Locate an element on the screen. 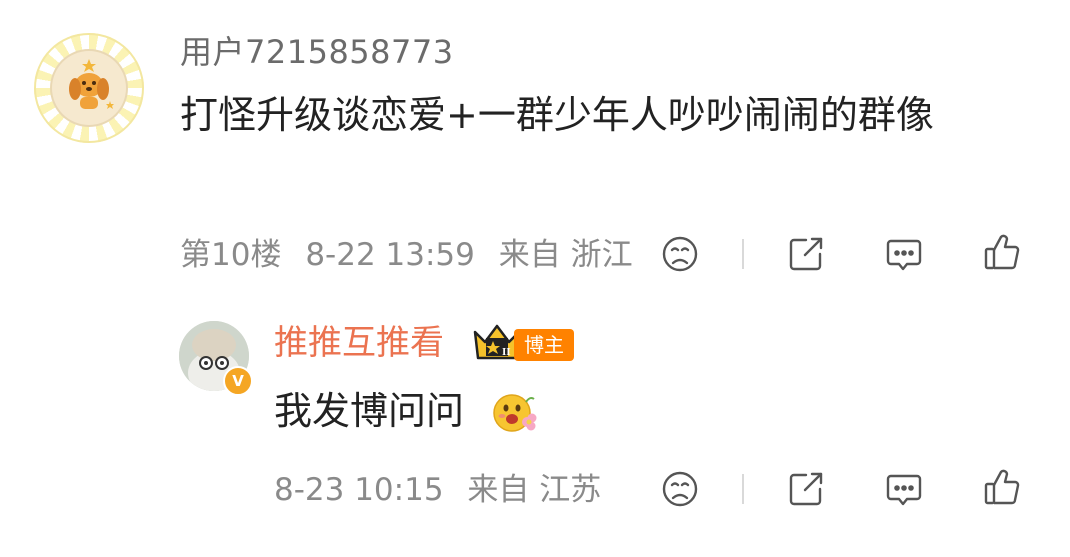 The height and width of the screenshot is (557, 1070). reply-meta: 8-23 10:15 来自 江苏 is located at coordinates (437, 490).